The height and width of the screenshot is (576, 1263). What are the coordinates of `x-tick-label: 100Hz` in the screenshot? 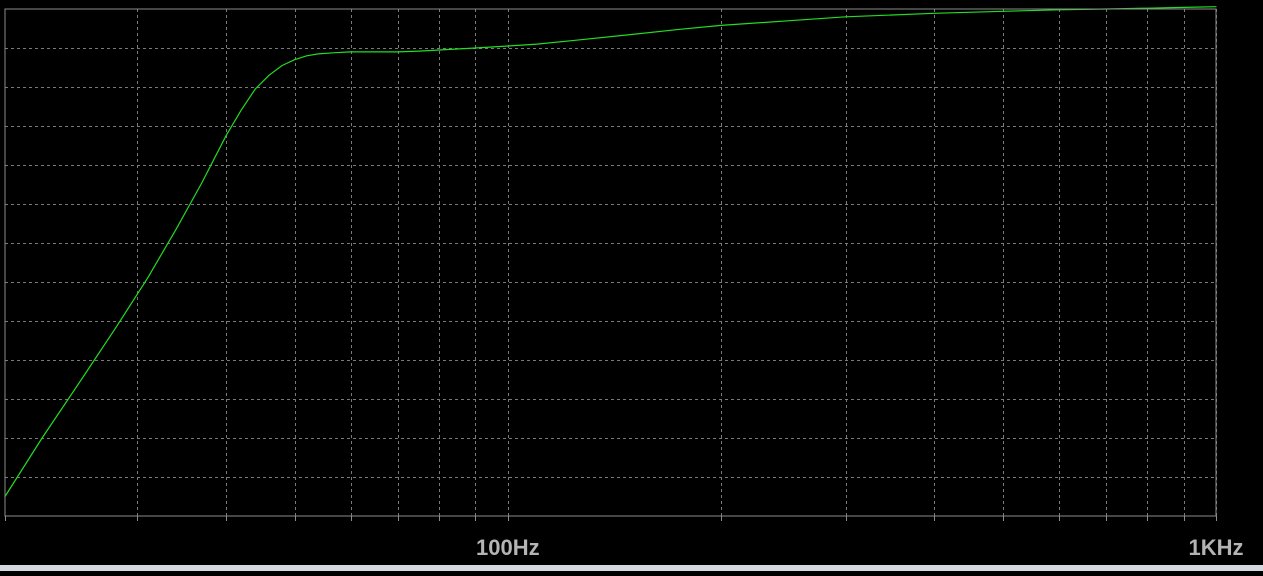 It's located at (508, 547).